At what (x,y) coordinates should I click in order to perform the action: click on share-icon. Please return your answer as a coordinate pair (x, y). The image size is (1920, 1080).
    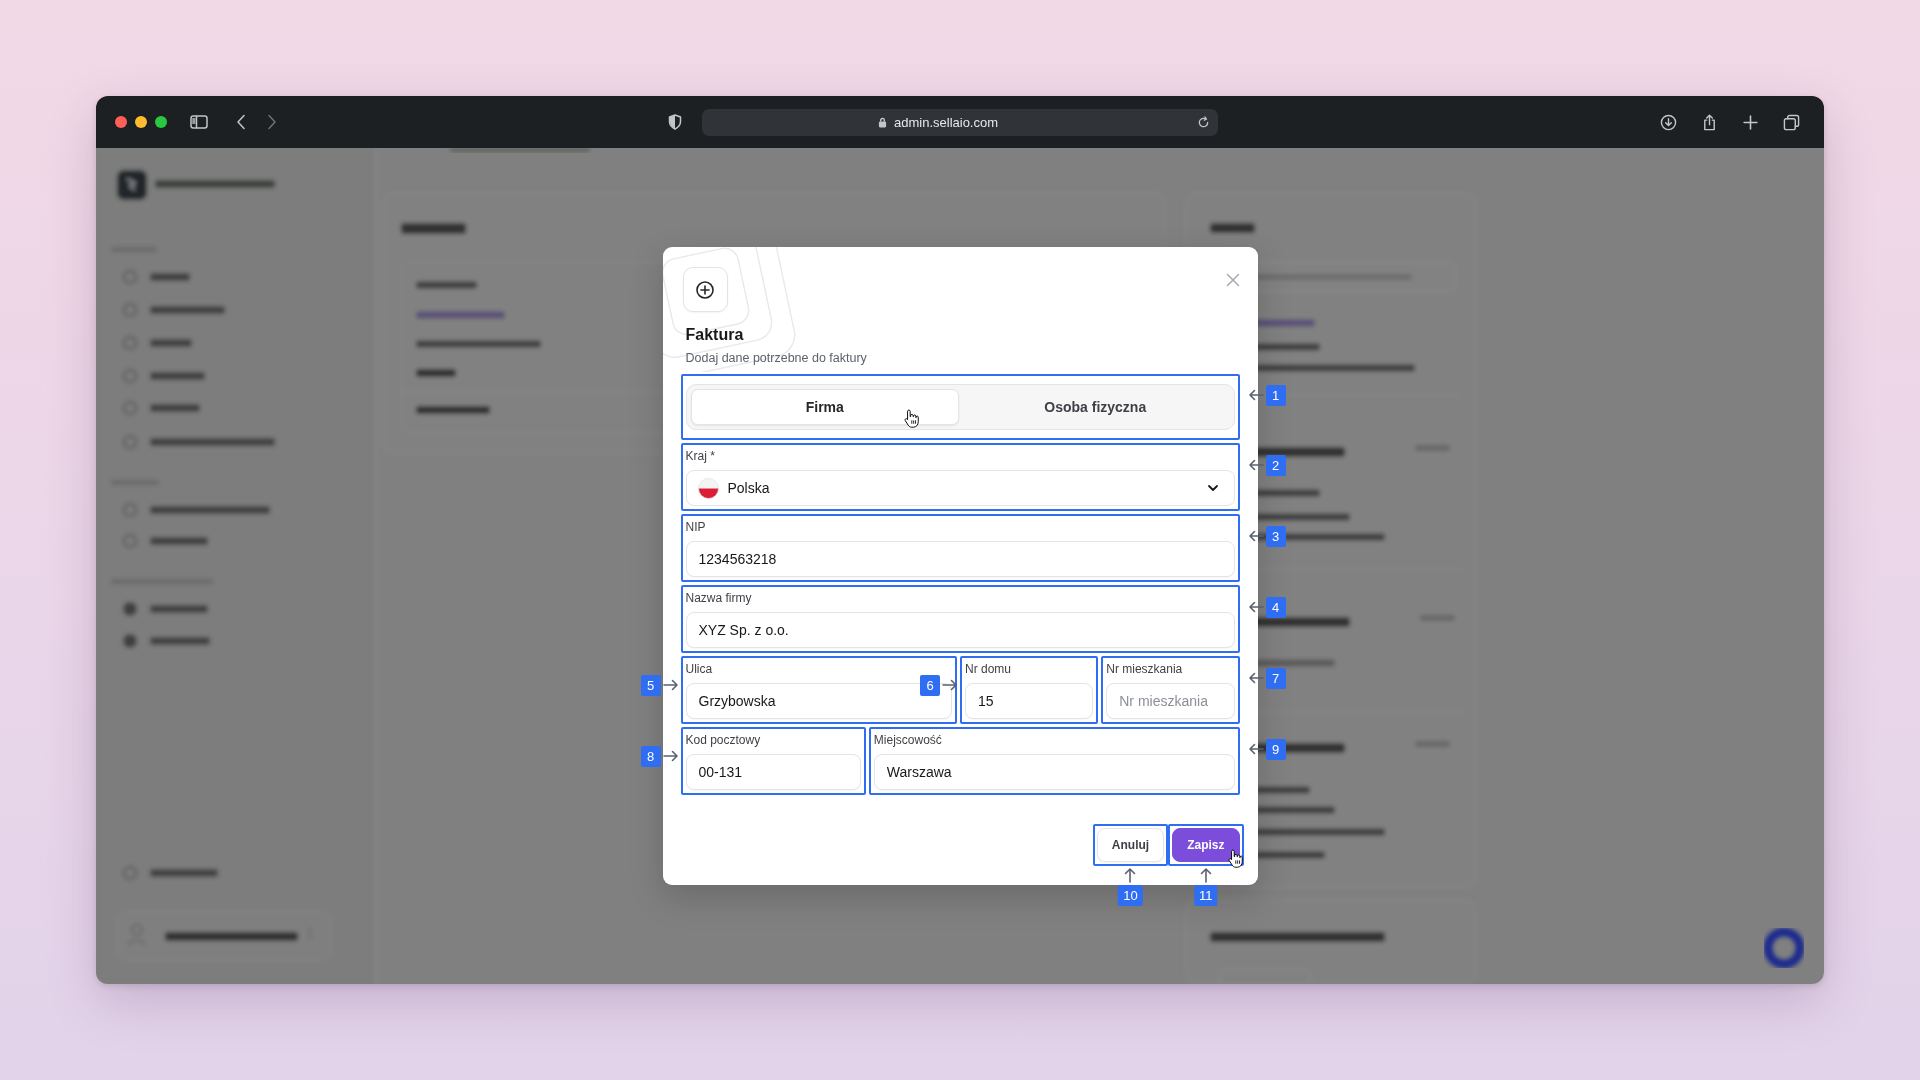
    Looking at the image, I should click on (1709, 122).